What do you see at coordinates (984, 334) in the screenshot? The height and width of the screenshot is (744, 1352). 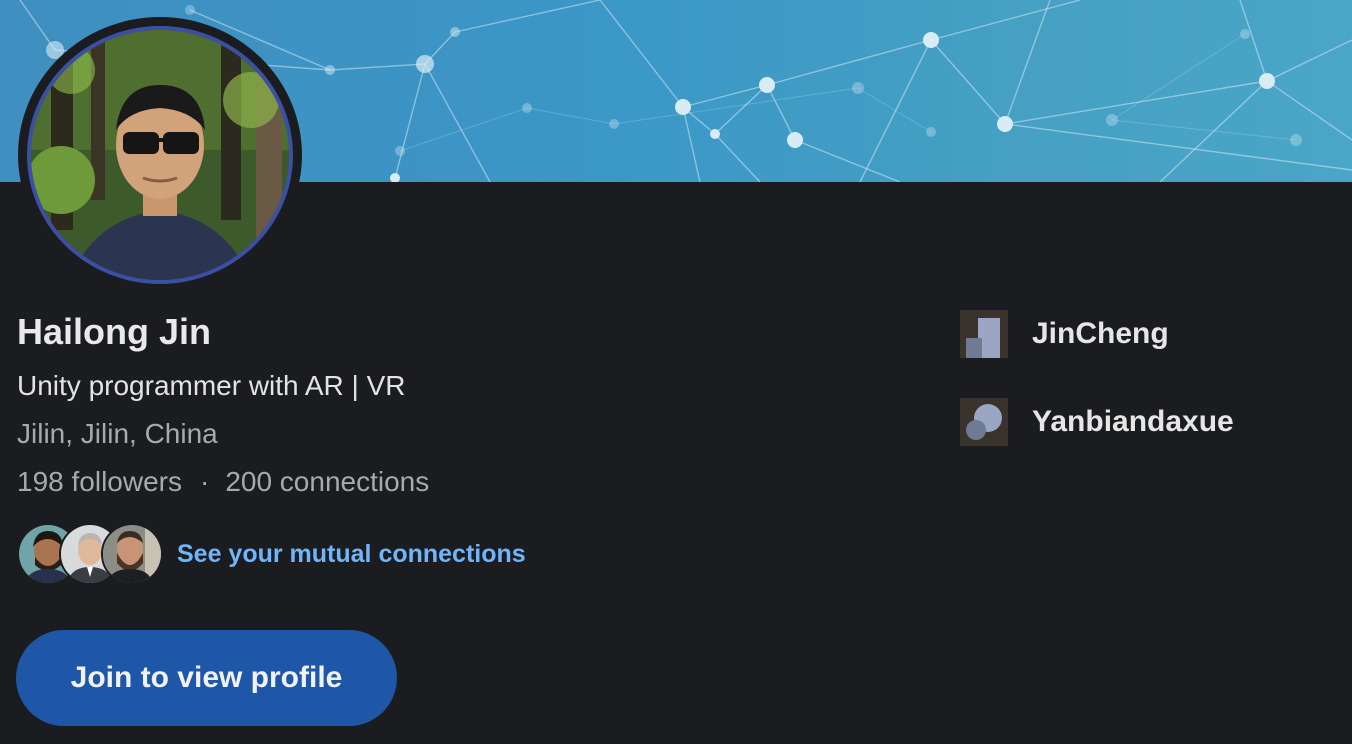 I see `company-logo-icon` at bounding box center [984, 334].